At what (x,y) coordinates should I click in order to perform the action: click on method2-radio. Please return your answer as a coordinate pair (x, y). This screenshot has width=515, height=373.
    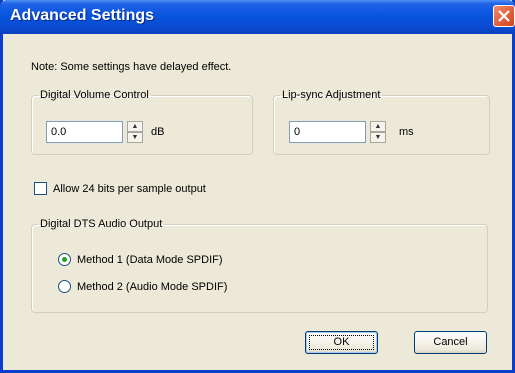
    Looking at the image, I should click on (64, 286).